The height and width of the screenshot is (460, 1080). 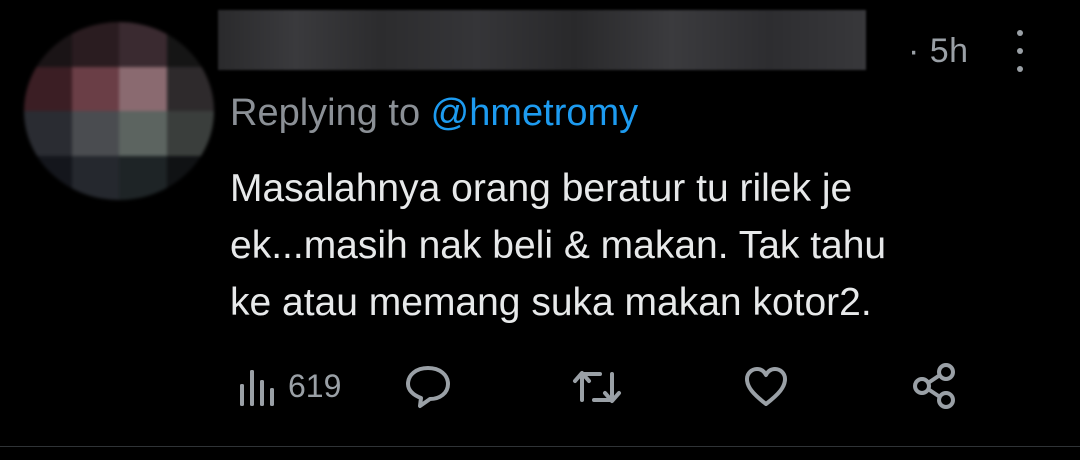 I want to click on replying-to: Replying to @hmetromy, so click(x=434, y=113).